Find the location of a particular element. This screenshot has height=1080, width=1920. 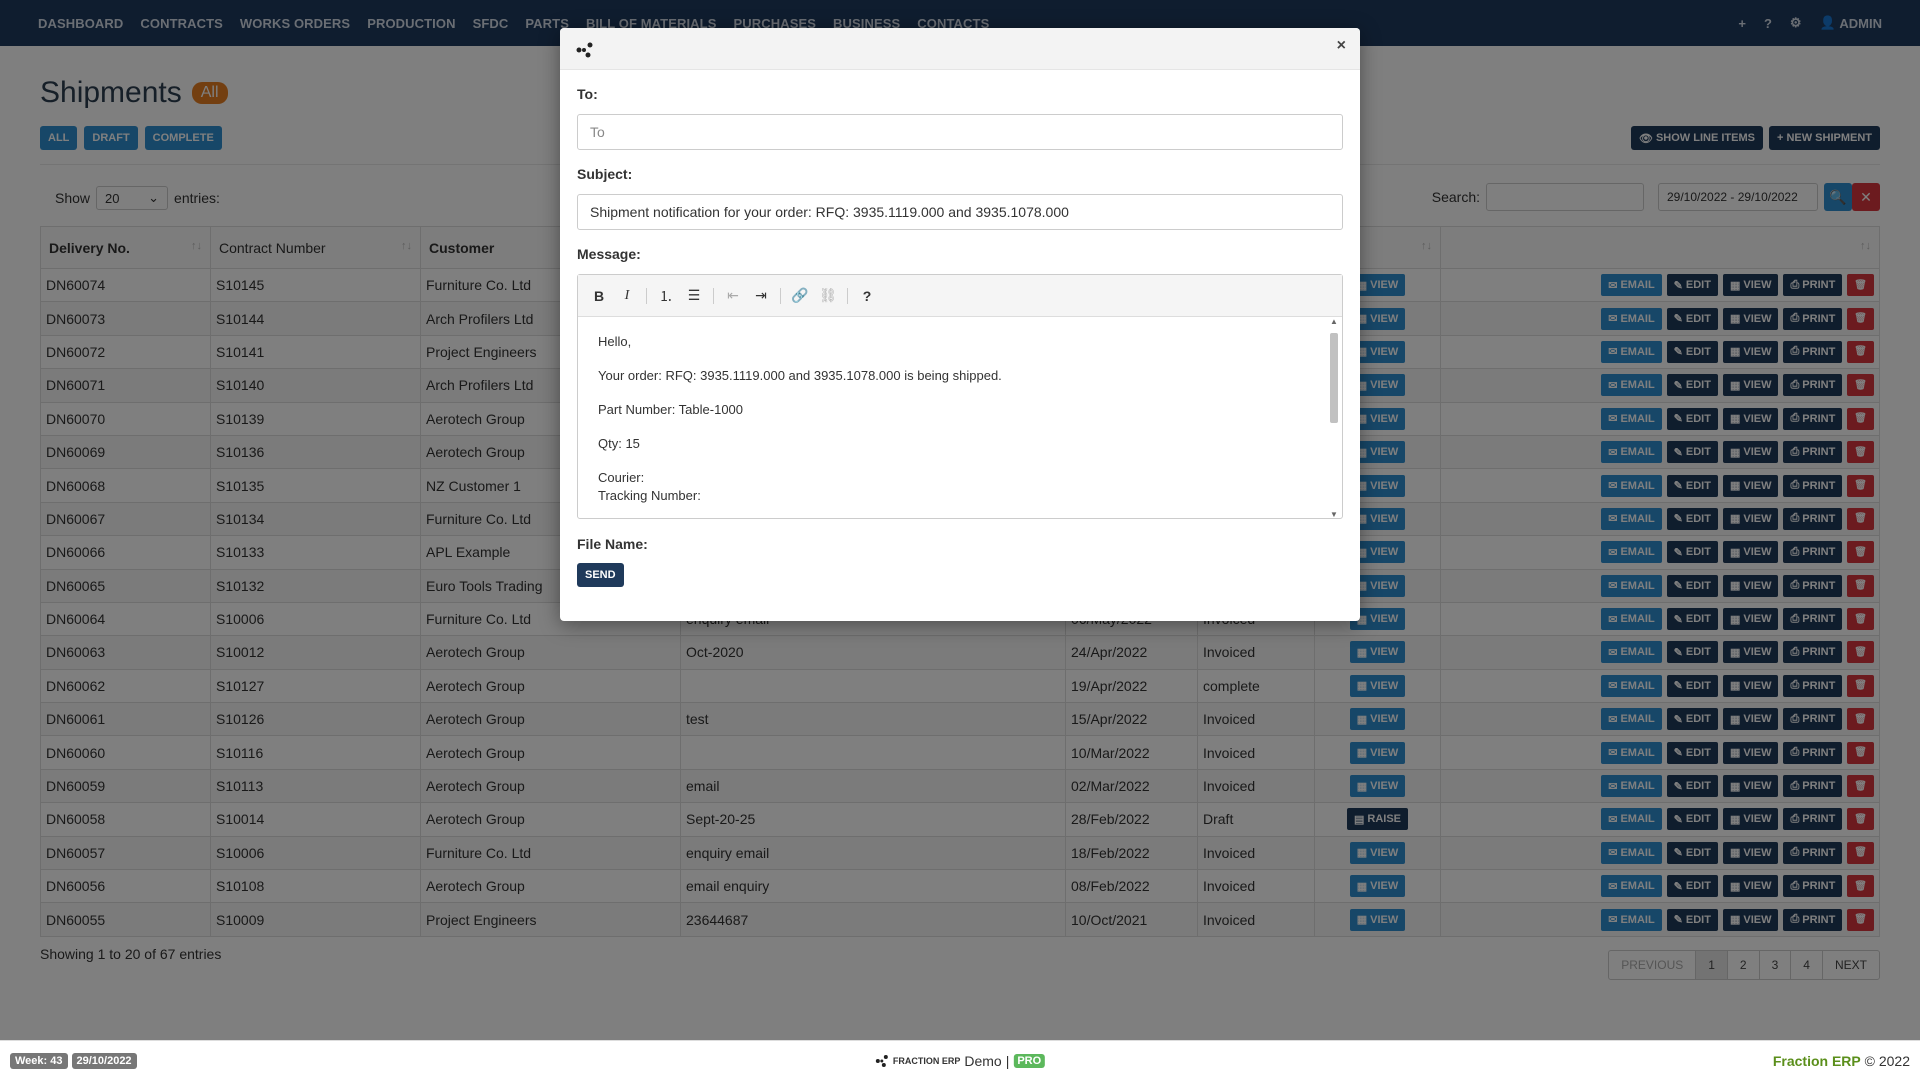

to-label: To: is located at coordinates (587, 94).